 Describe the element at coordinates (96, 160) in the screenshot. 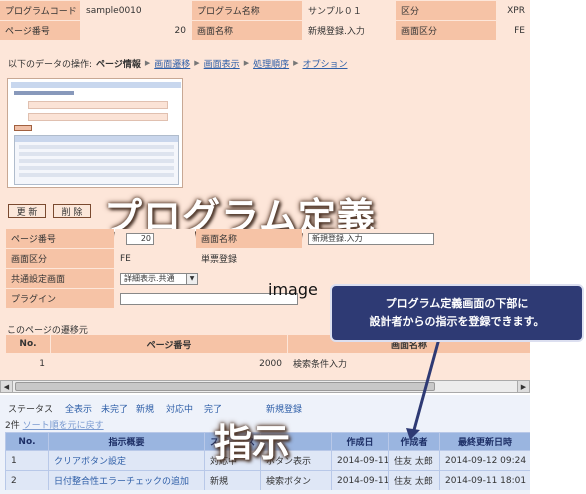

I see `preview-table` at that location.